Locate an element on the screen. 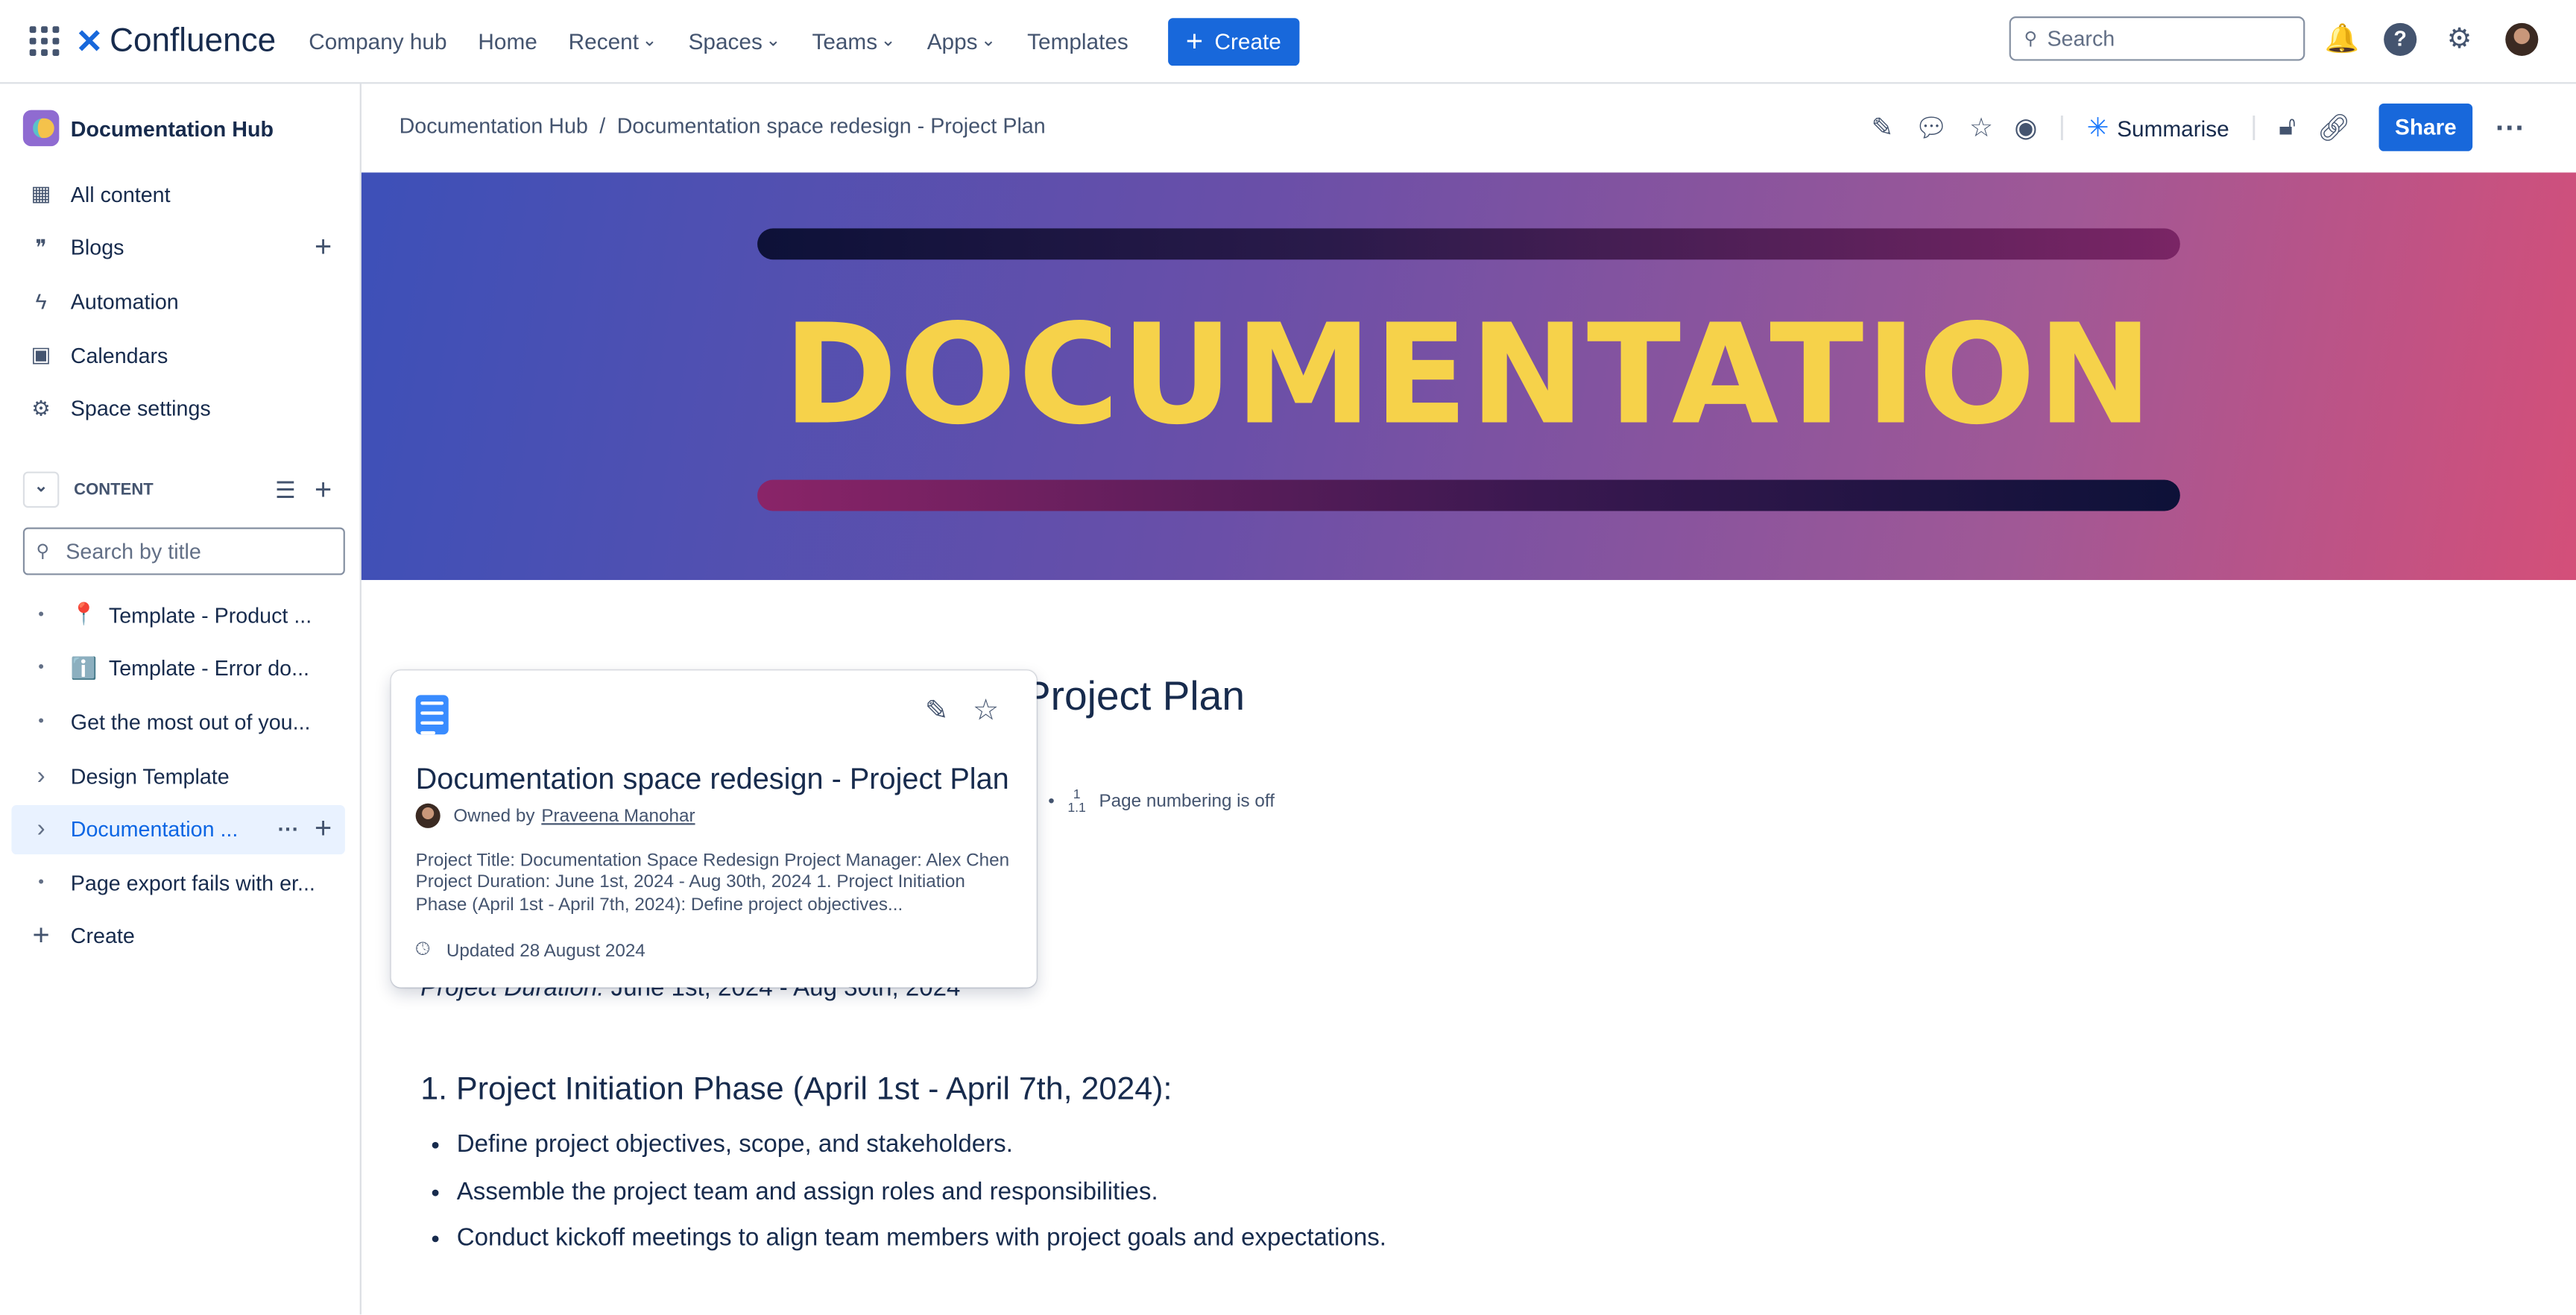 The height and width of the screenshot is (1315, 2576). search-placeholder: Search is located at coordinates (2081, 38).